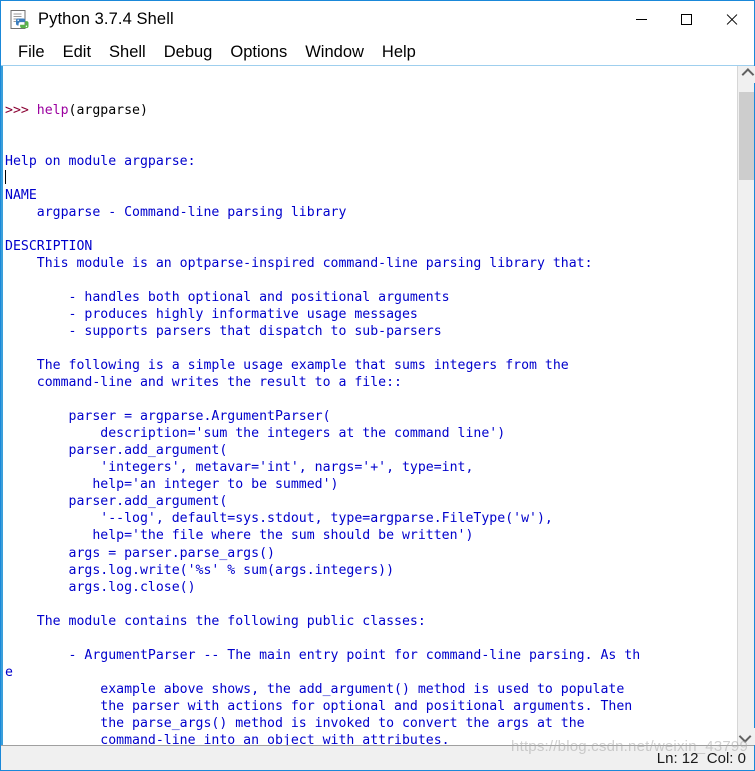 The height and width of the screenshot is (771, 755). I want to click on menu-item-shell: Shell, so click(127, 52).